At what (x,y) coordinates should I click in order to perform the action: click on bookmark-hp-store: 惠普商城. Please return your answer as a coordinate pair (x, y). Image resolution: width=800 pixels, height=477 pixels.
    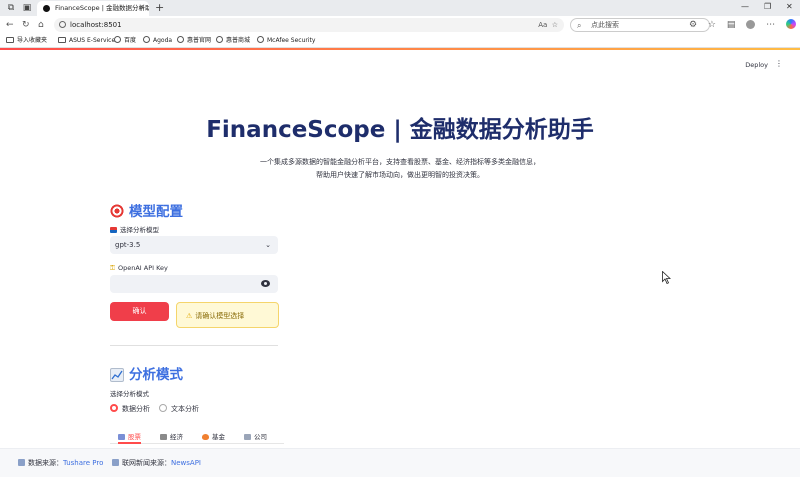
    Looking at the image, I should click on (233, 41).